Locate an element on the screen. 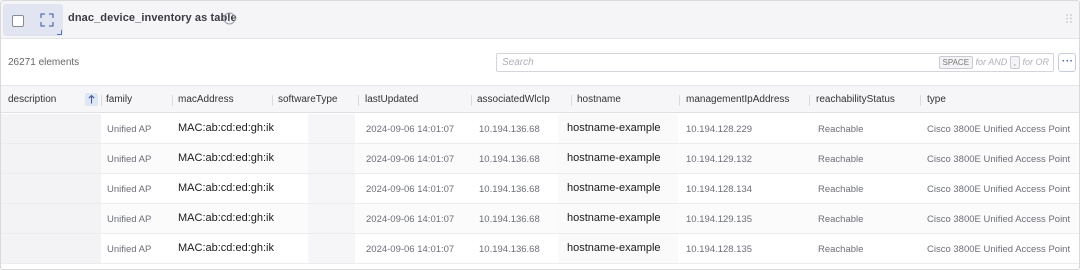  resize-corner-icon is located at coordinates (59, 32).